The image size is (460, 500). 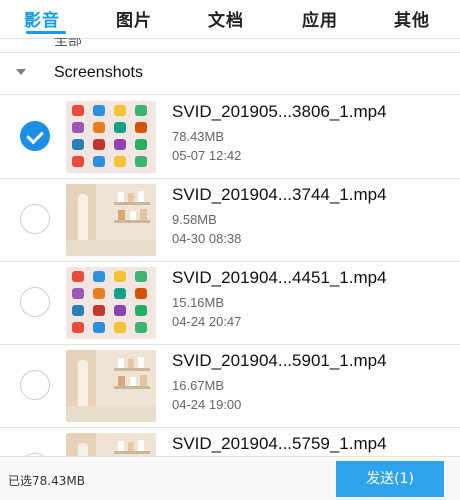 I want to click on bottom-bar: 已选78.43MB 发送(1), so click(x=230, y=478).